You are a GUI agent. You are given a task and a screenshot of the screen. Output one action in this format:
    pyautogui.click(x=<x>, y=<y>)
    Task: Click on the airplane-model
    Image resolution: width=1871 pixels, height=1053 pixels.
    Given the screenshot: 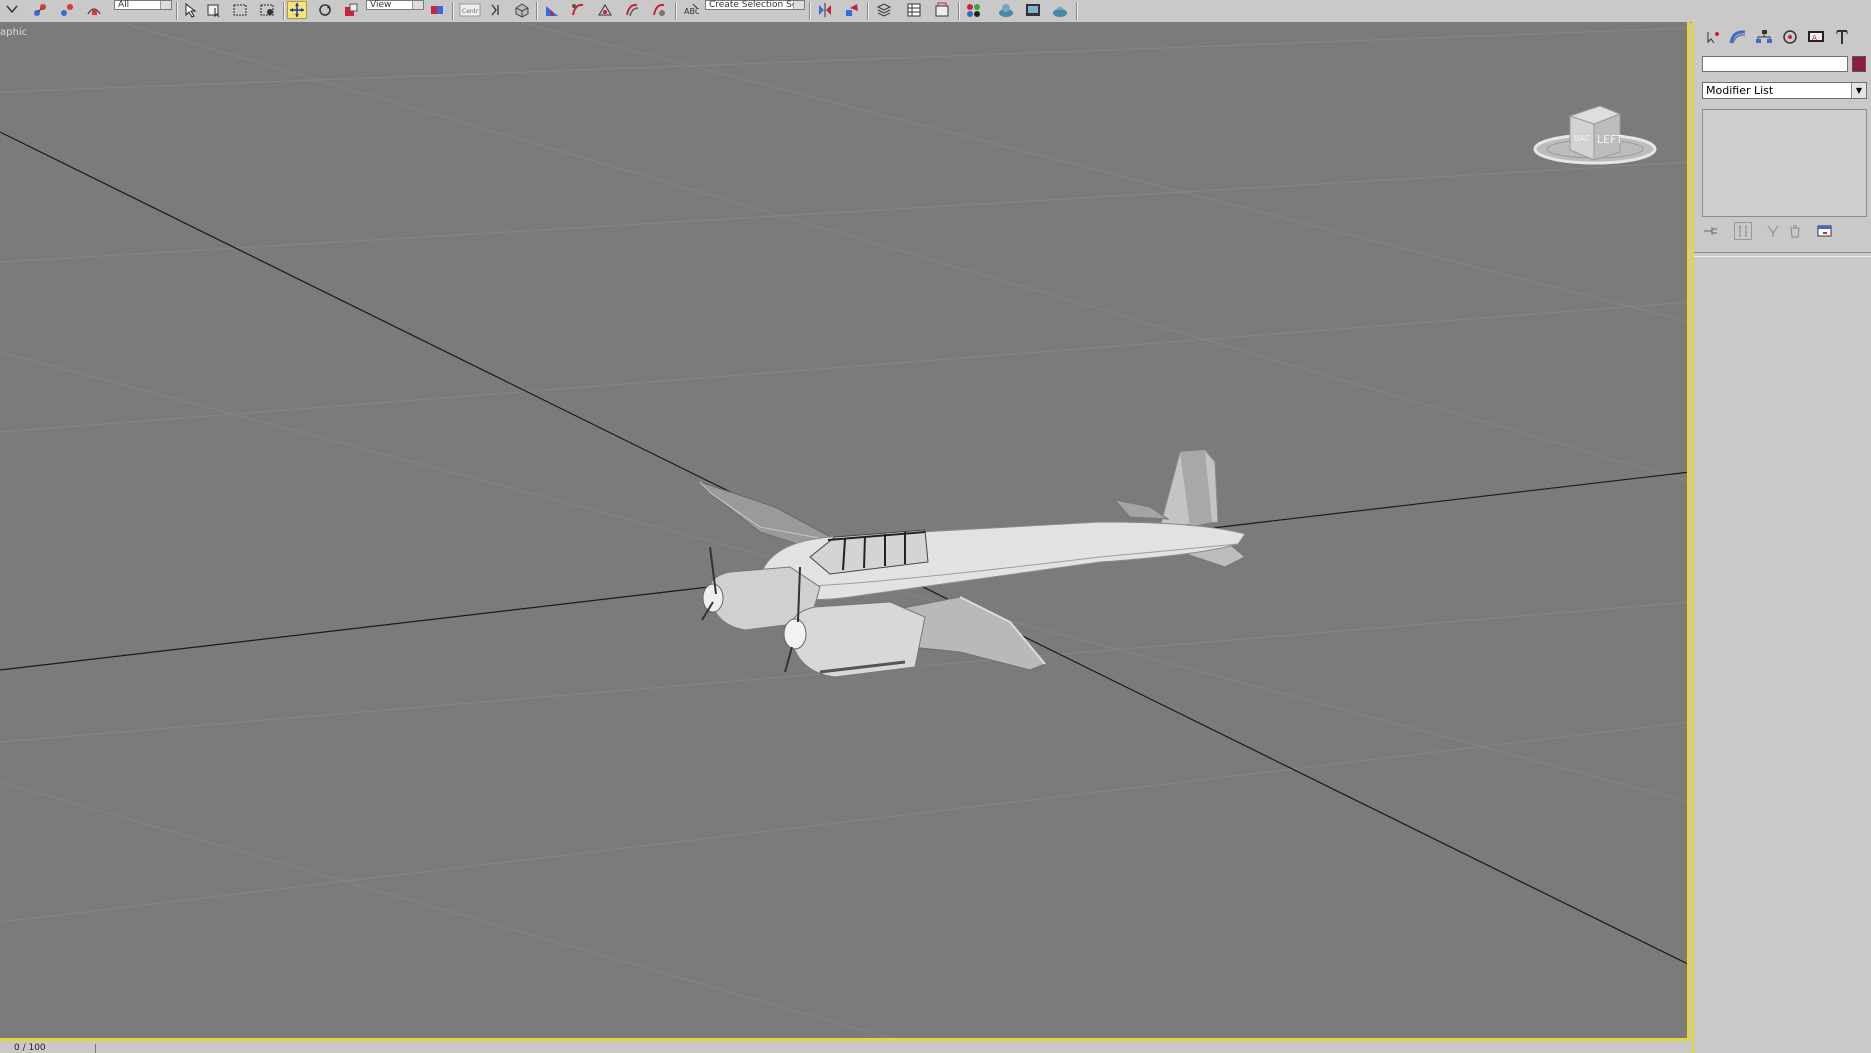 What is the action you would take?
    pyautogui.click(x=972, y=563)
    